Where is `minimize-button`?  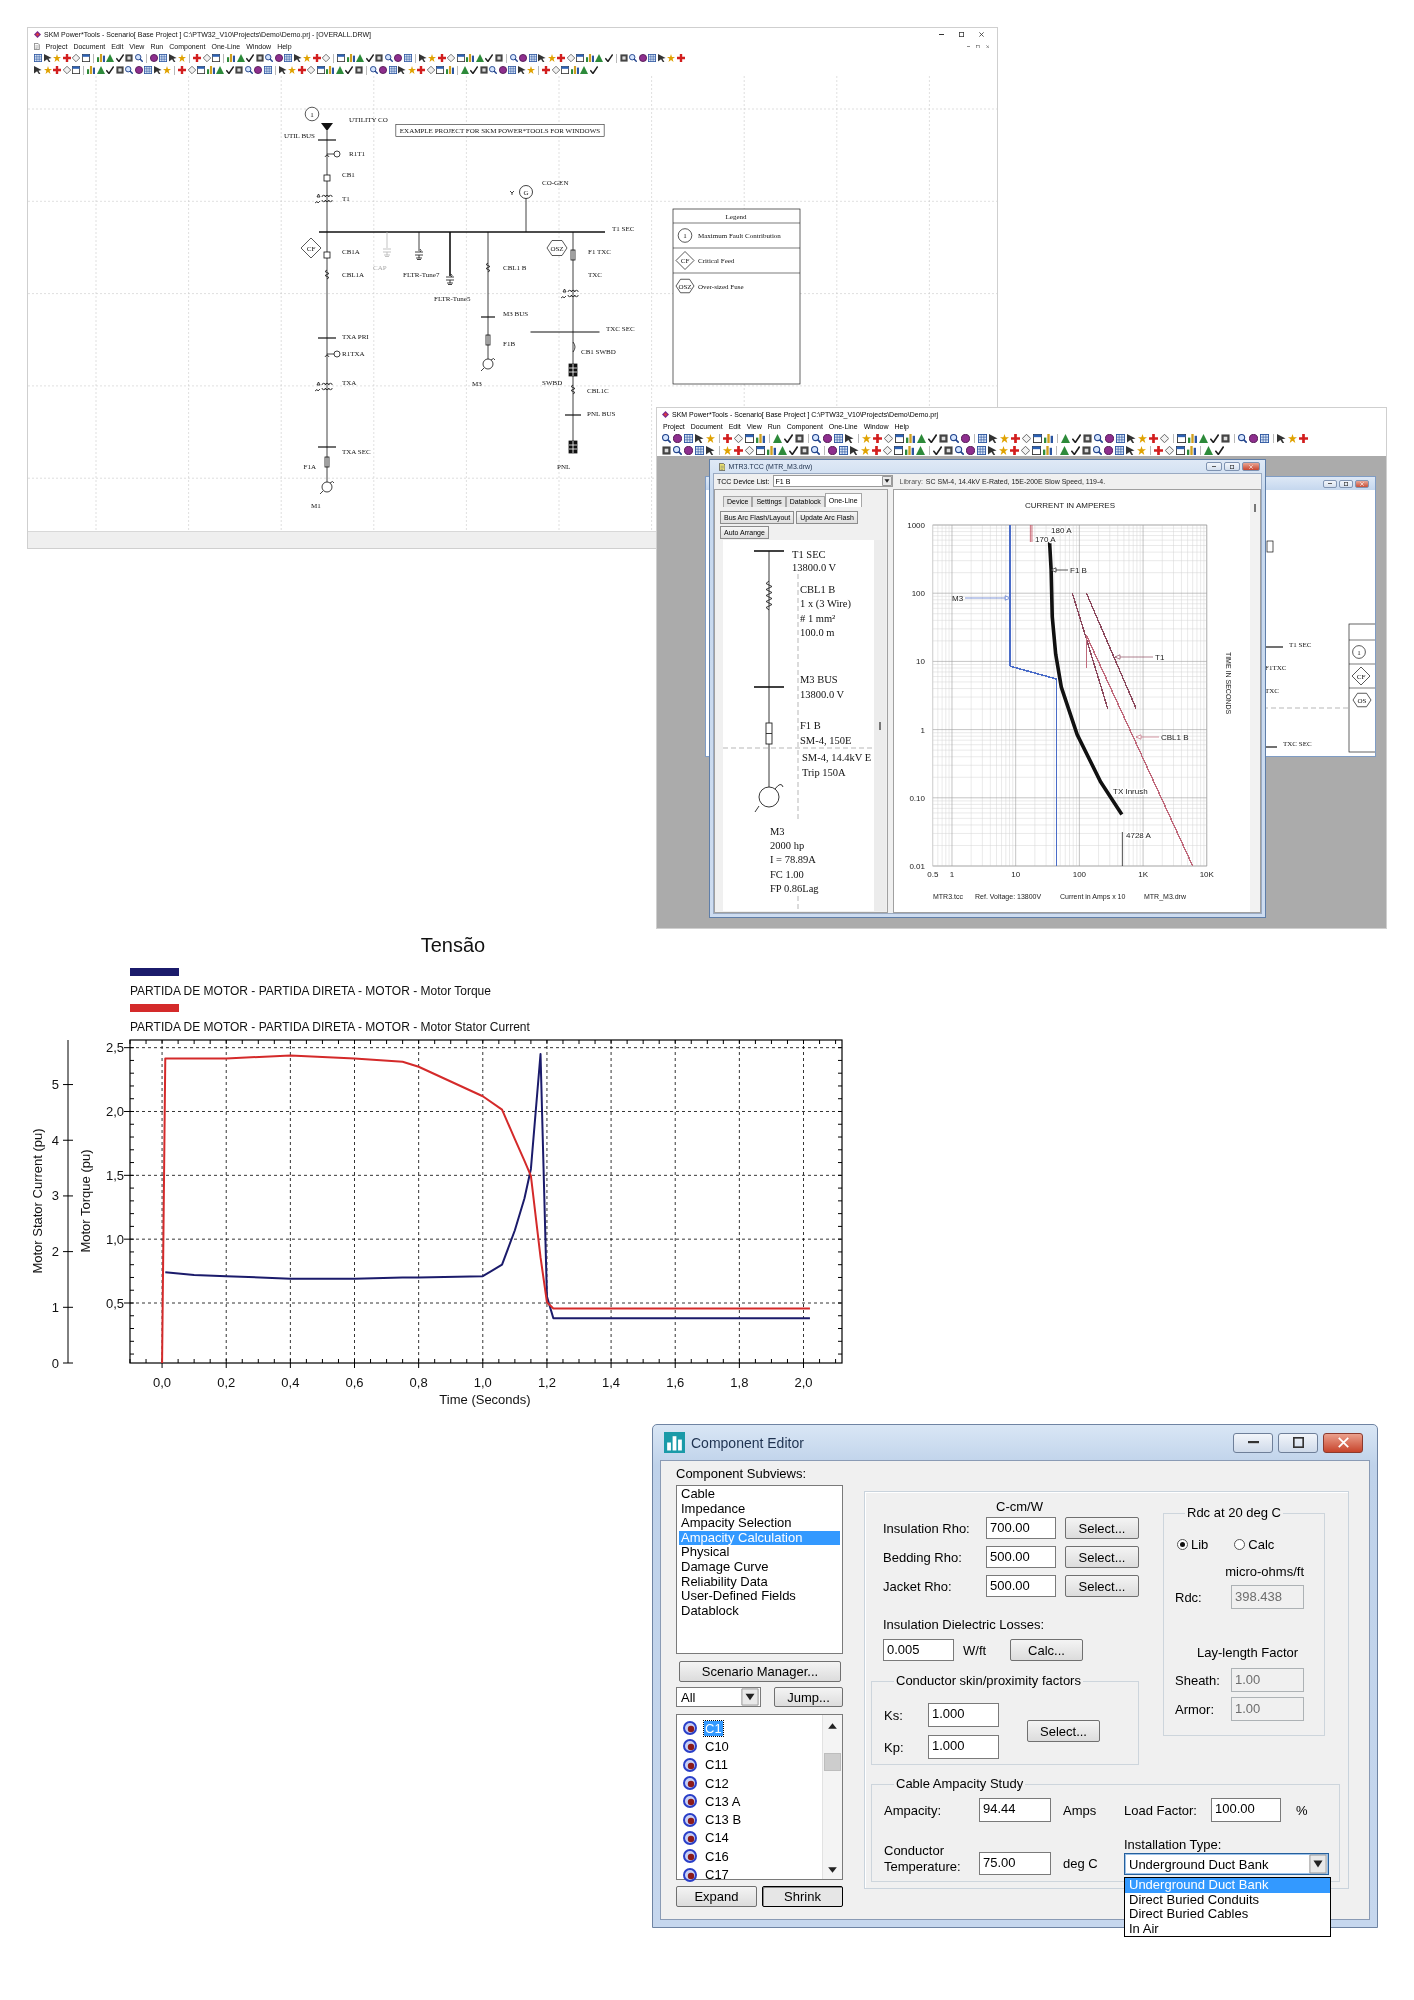 minimize-button is located at coordinates (1330, 483).